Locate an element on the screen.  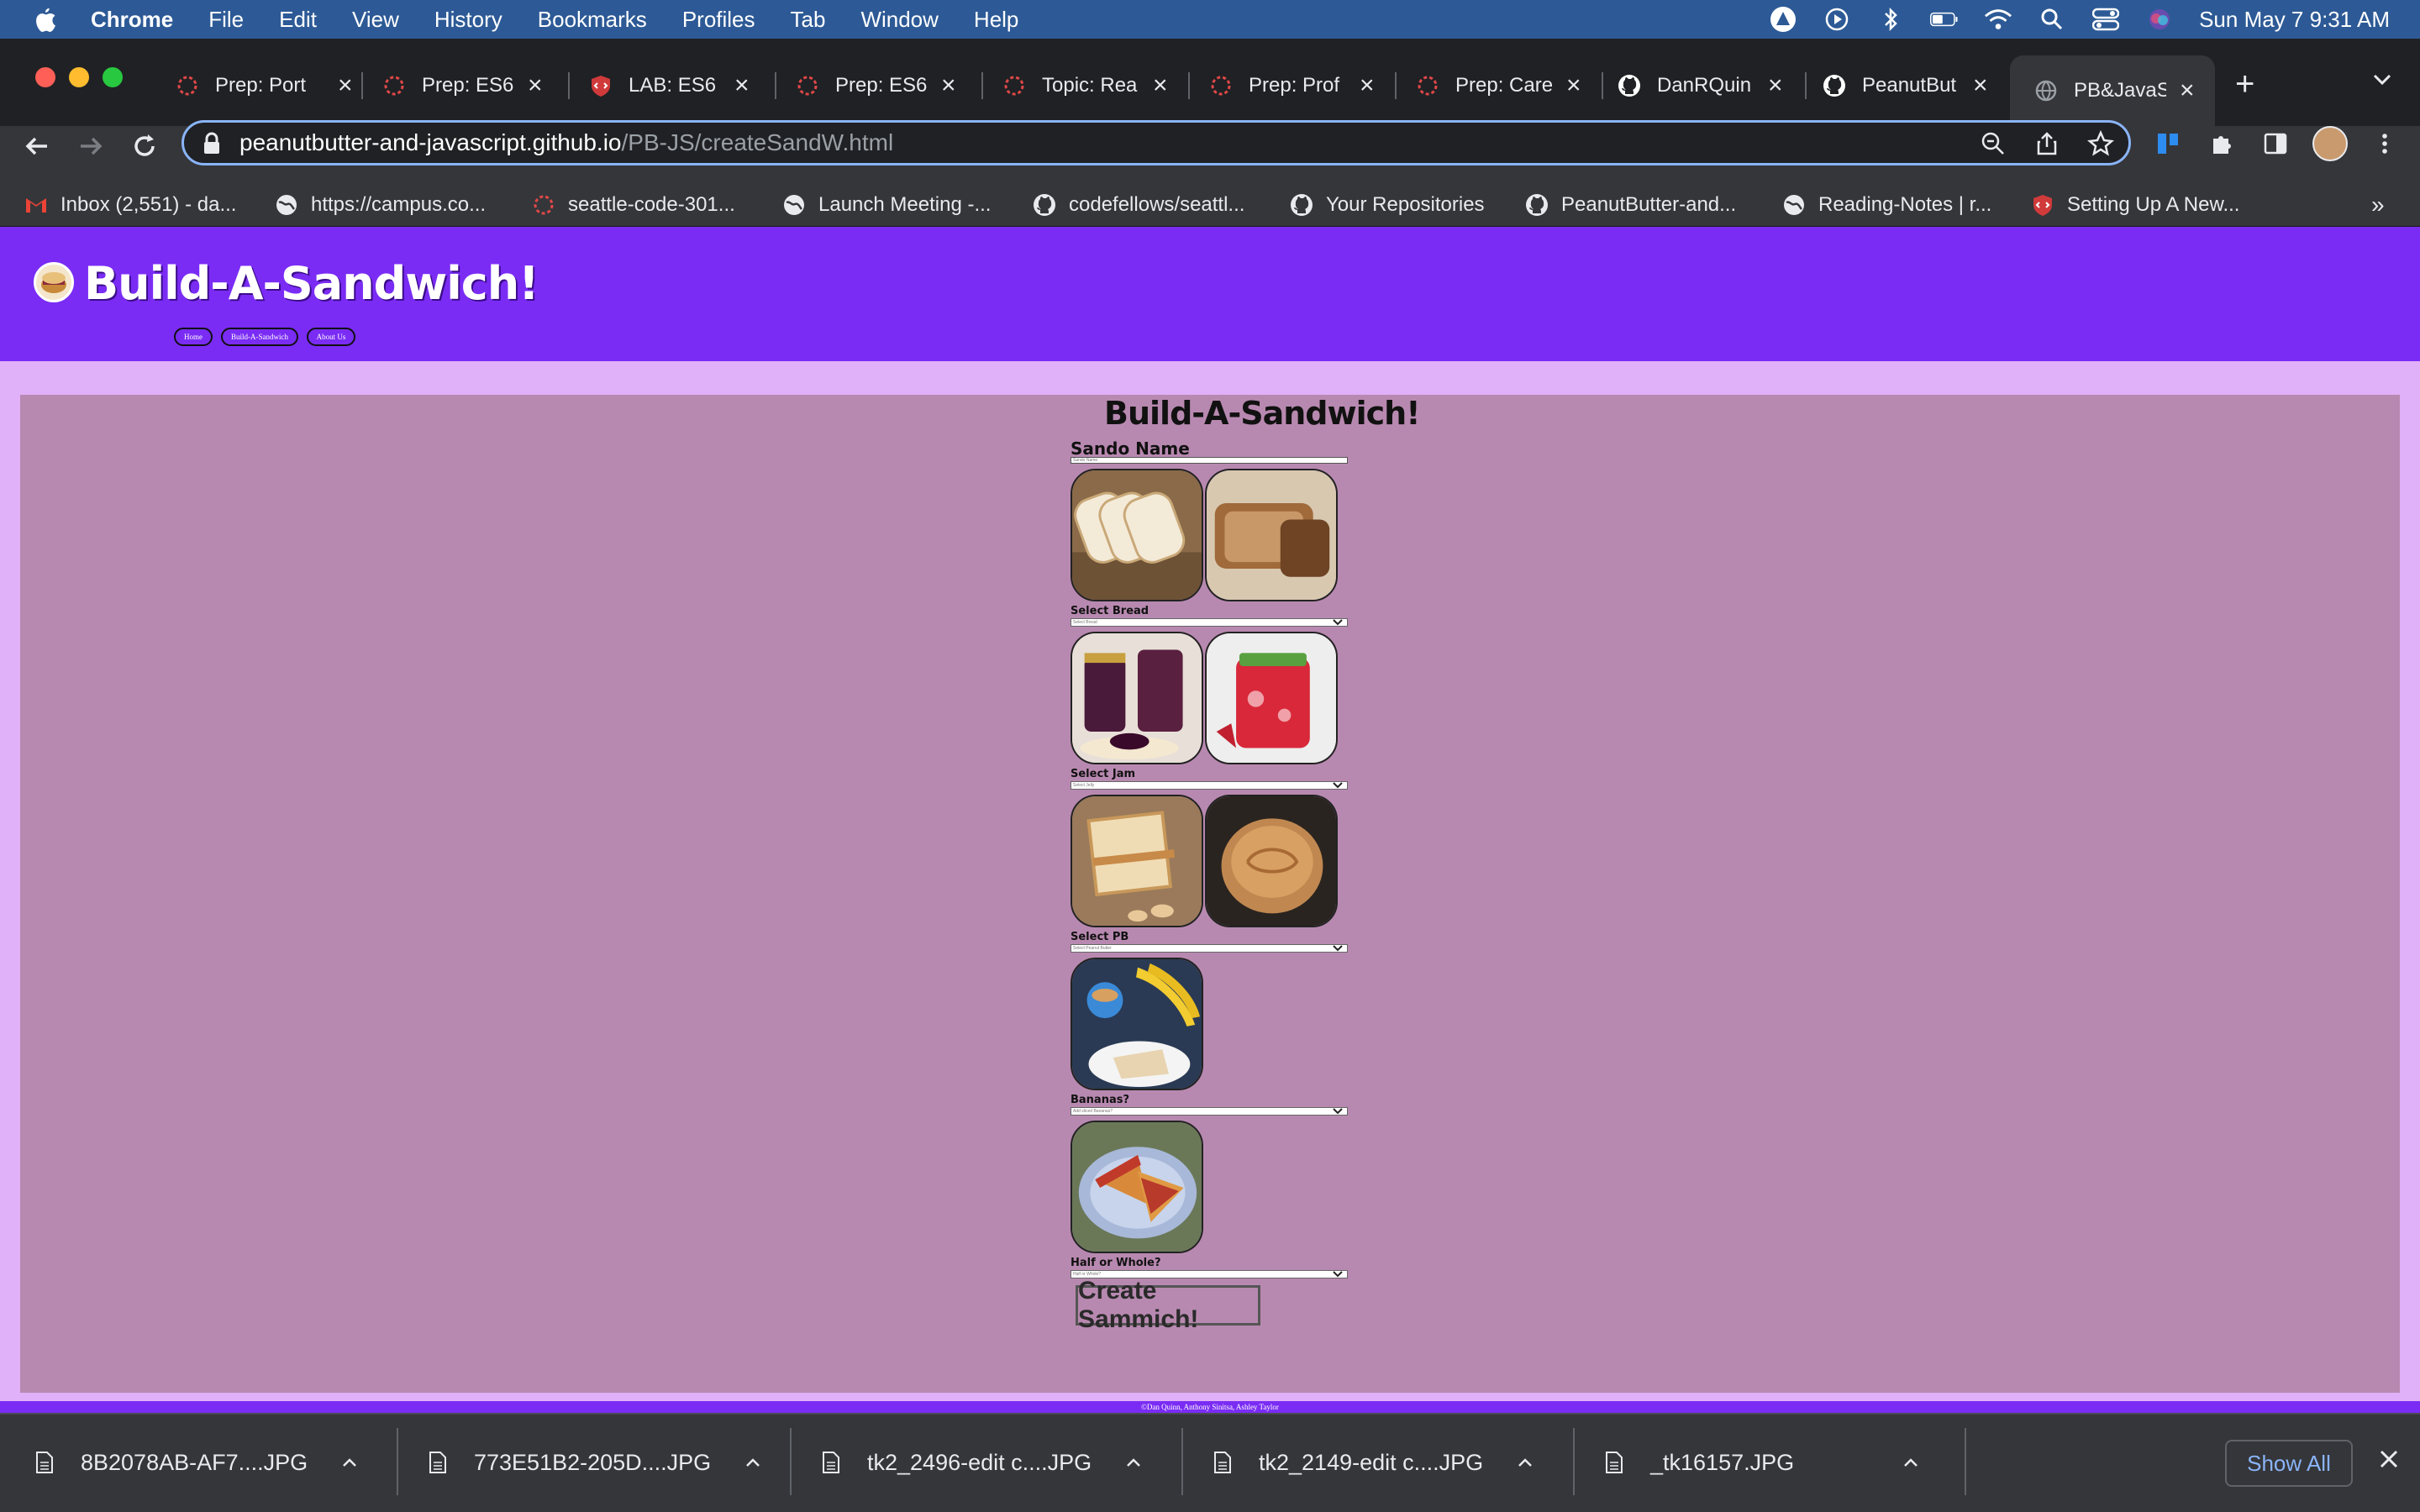
clock: Sun May 7 9:31 AM is located at coordinates (2294, 20).